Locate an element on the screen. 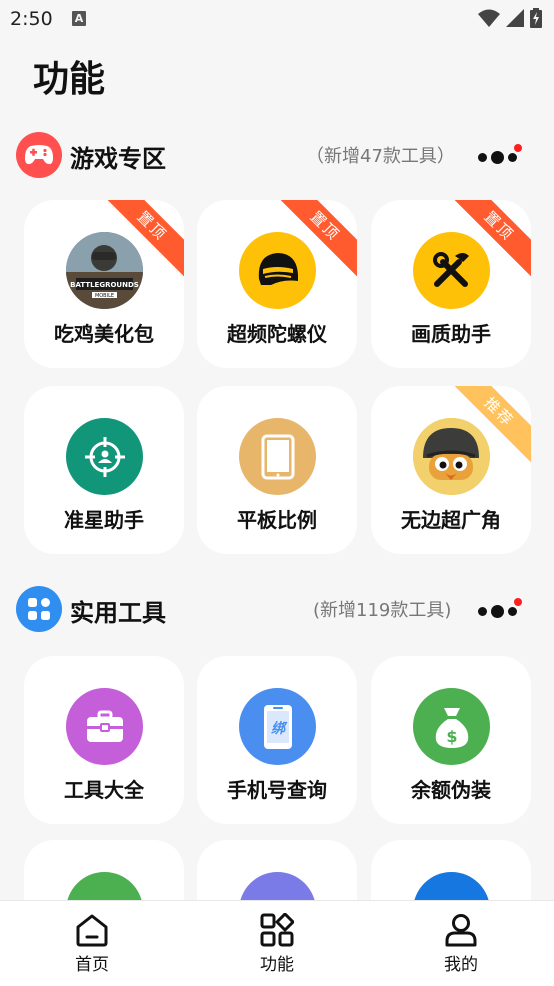 This screenshot has width=554, height=986. section-title-tools: 实用工具 is located at coordinates (118, 613).